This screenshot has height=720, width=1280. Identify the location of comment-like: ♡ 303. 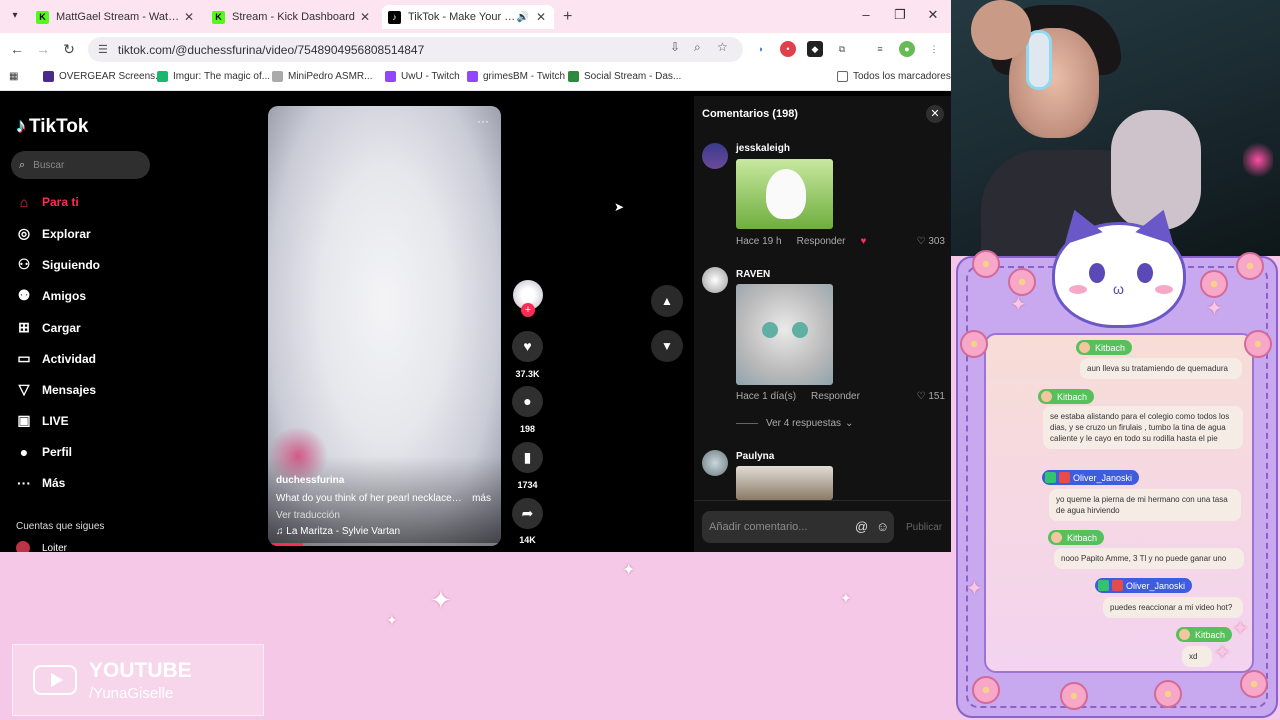
(931, 241).